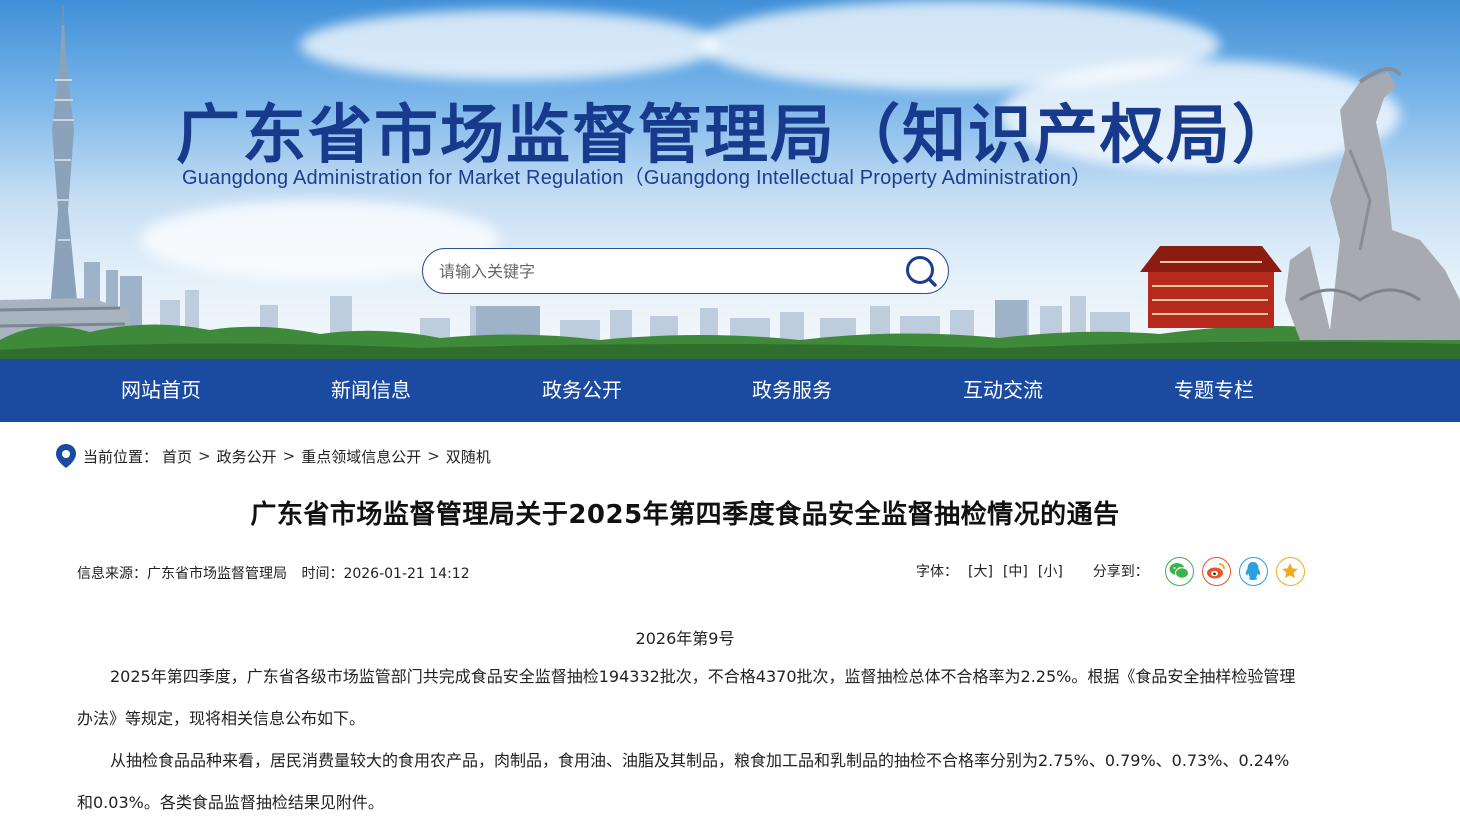  Describe the element at coordinates (121, 456) in the screenshot. I see `breadcrumb-label: 当前位置：` at that location.